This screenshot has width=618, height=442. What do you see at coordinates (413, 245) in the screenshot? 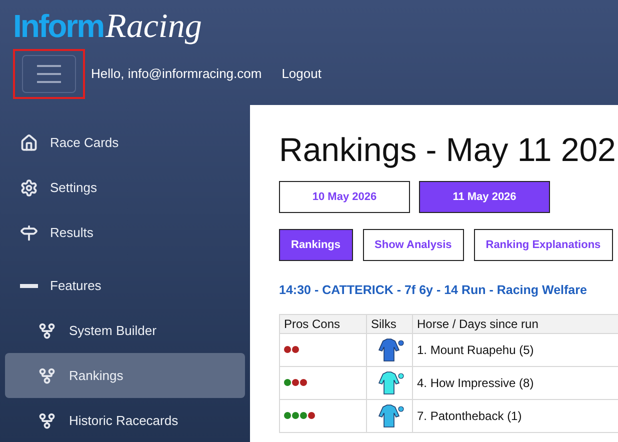
I see `view-tab: Show Analysis` at bounding box center [413, 245].